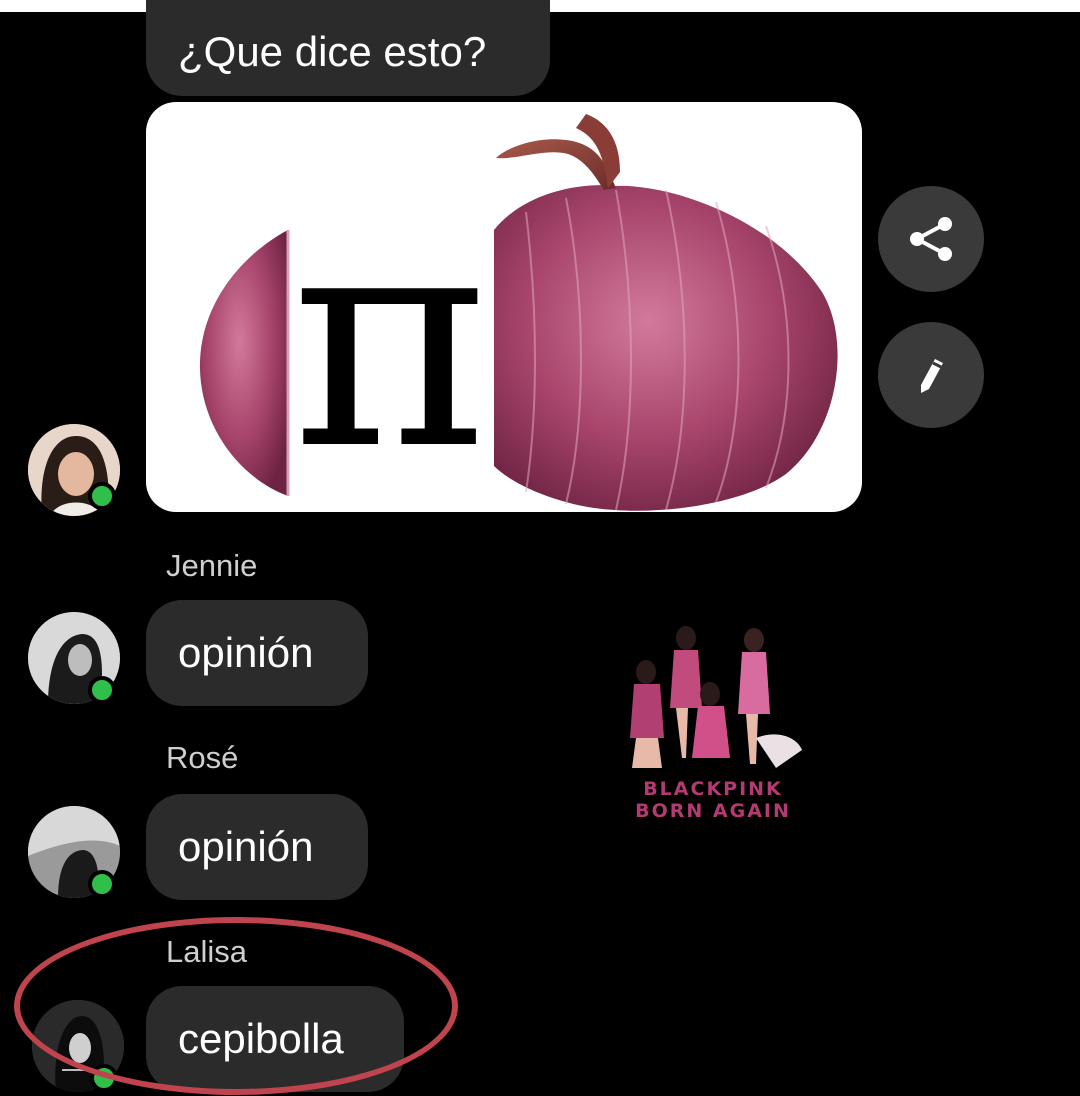 The height and width of the screenshot is (1096, 1080). I want to click on edit-button, so click(931, 375).